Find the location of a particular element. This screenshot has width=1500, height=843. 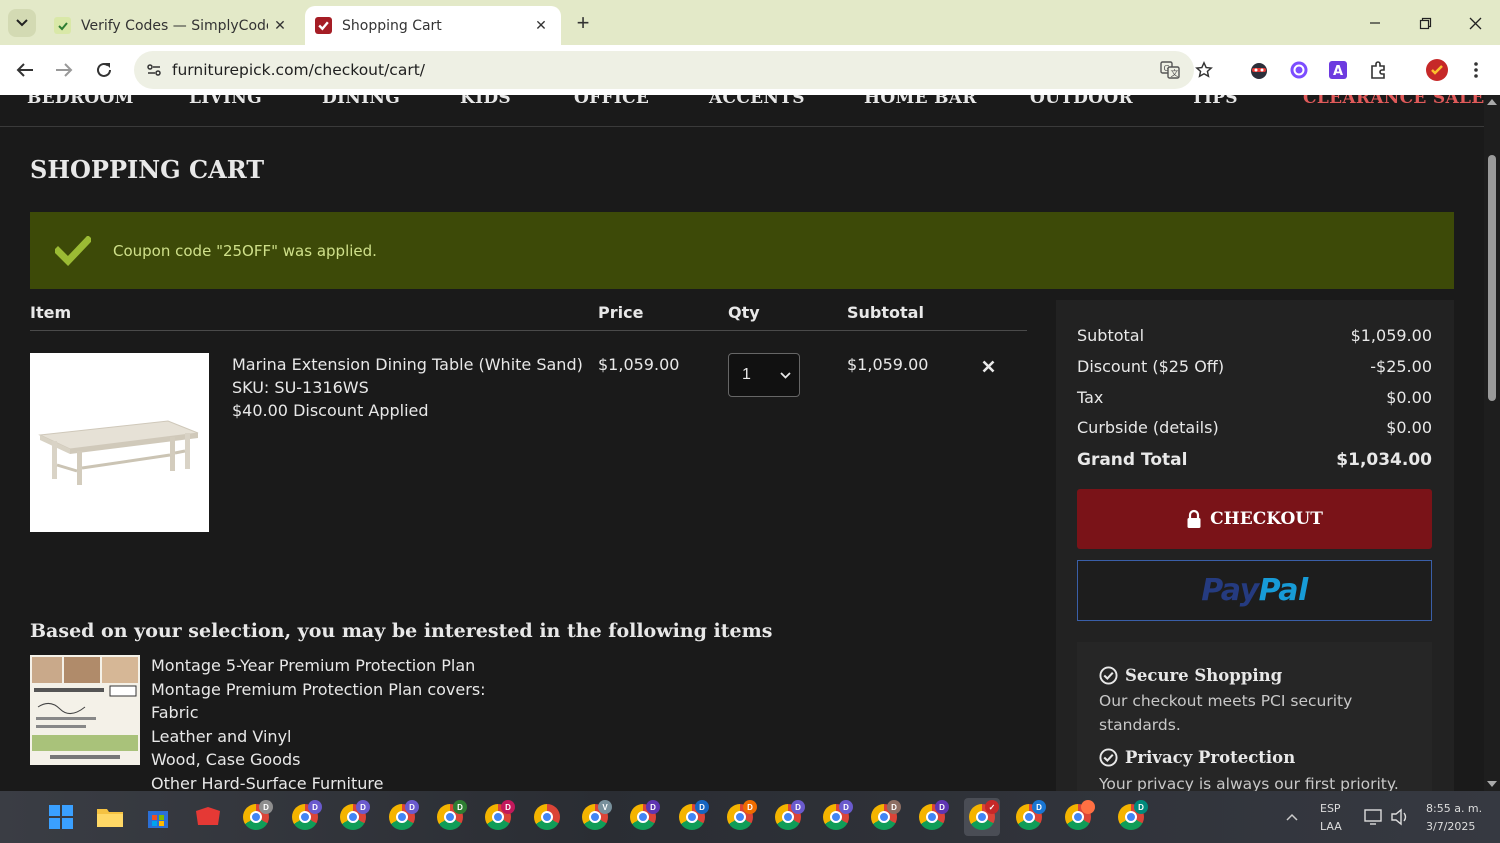

browser-toolbar: furniturepick.com/checkout/cart/ G文 A is located at coordinates (750, 70).